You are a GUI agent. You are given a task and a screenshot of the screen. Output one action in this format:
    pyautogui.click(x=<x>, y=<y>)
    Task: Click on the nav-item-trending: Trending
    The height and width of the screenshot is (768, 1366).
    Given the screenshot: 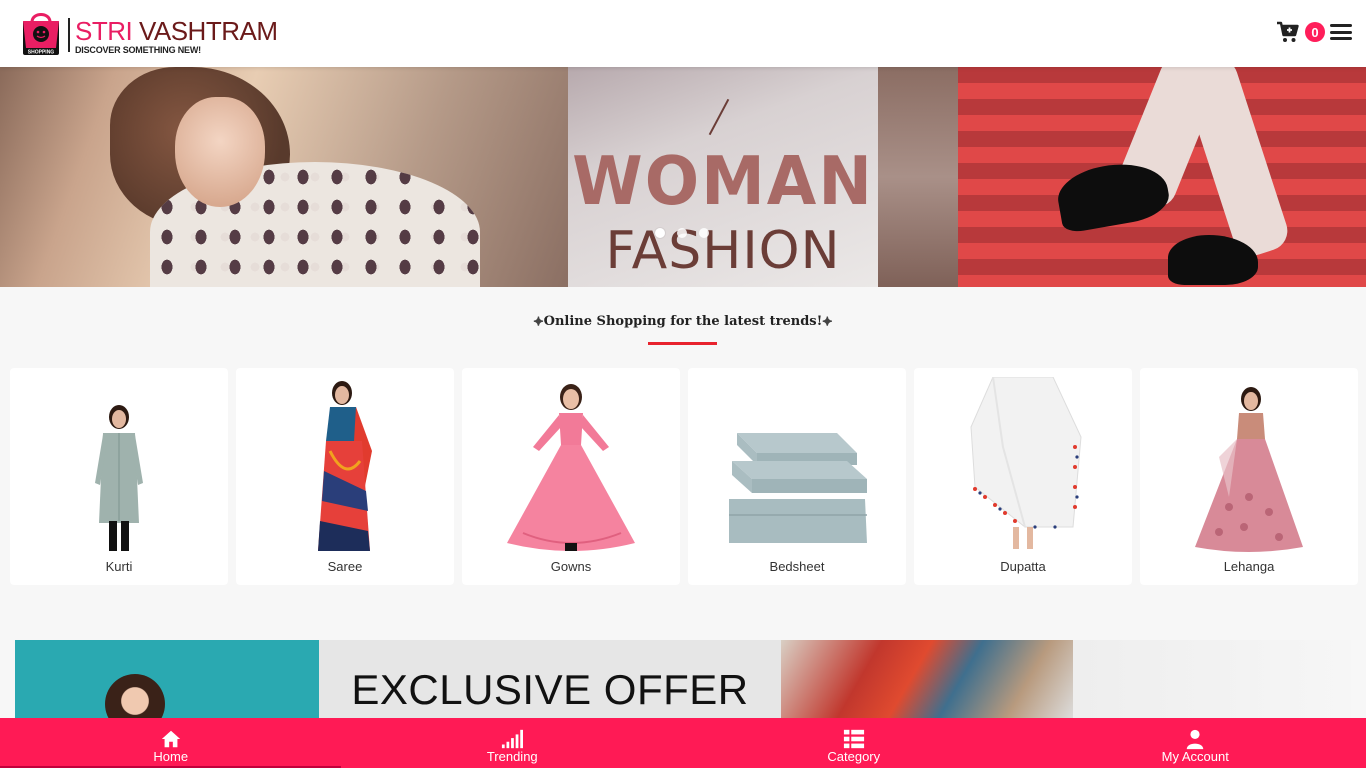 What is the action you would take?
    pyautogui.click(x=513, y=743)
    